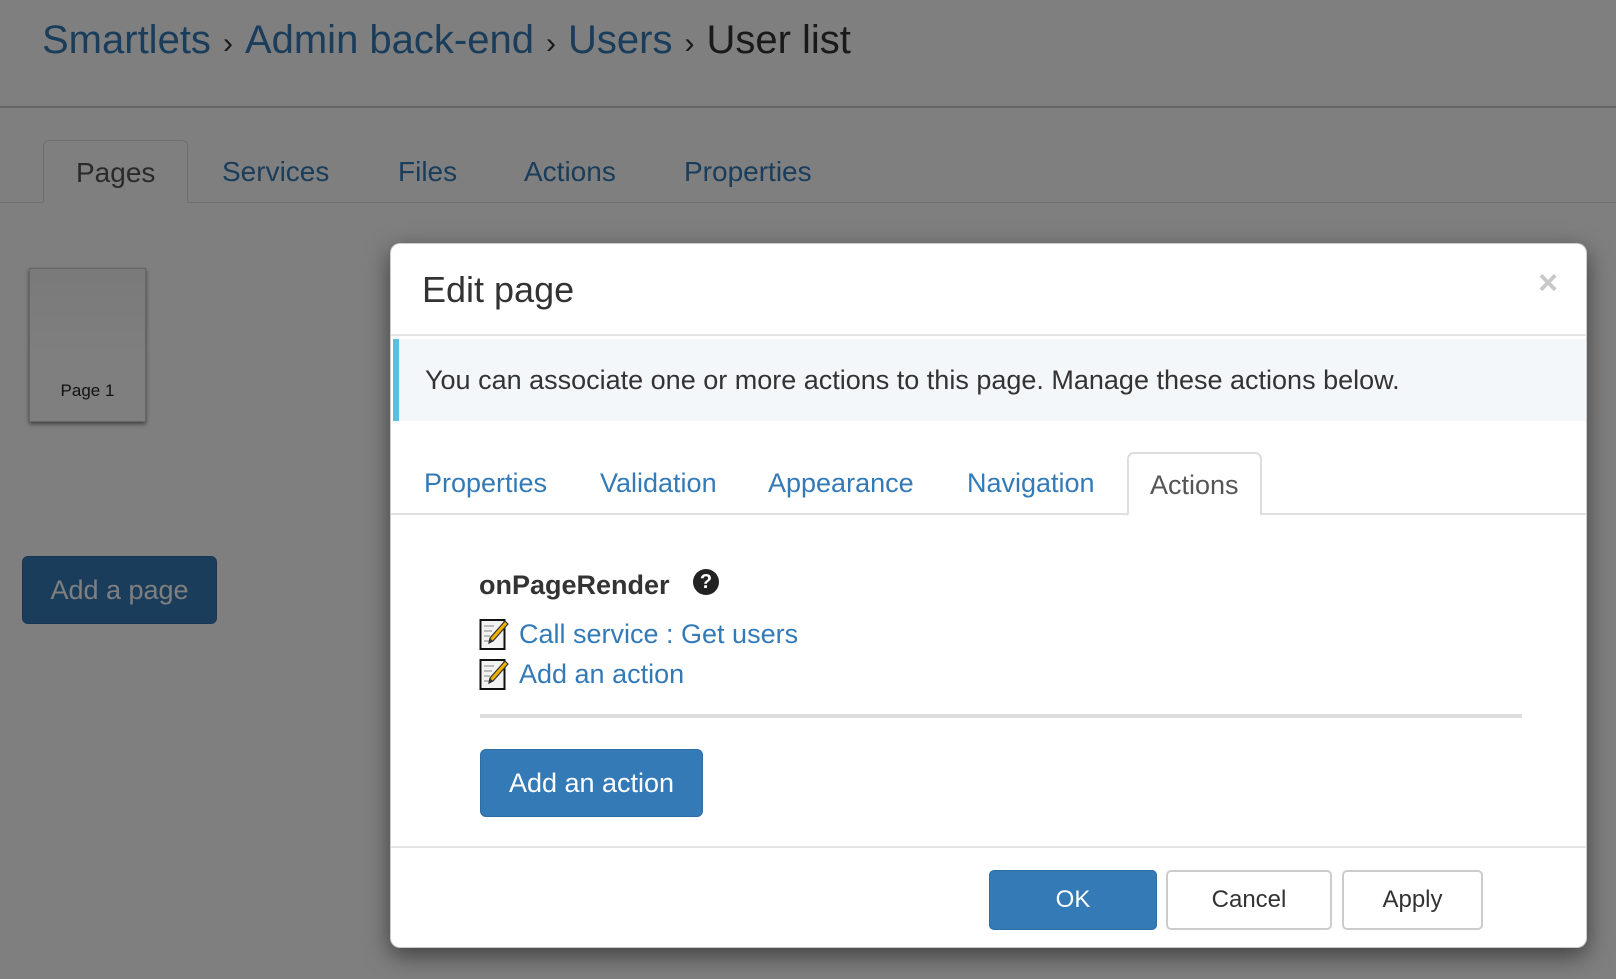  I want to click on modal-tab-navigation: Navigation, so click(1031, 483).